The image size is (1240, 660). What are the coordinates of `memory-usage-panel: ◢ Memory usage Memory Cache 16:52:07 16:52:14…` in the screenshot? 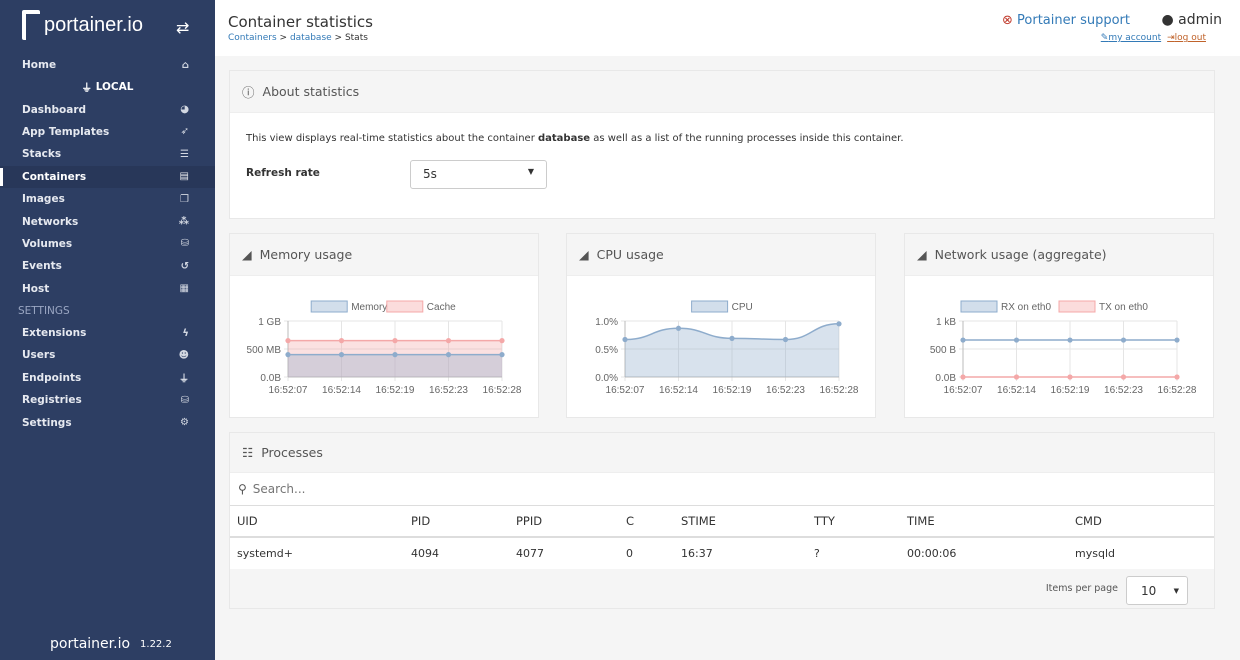 It's located at (384, 325).